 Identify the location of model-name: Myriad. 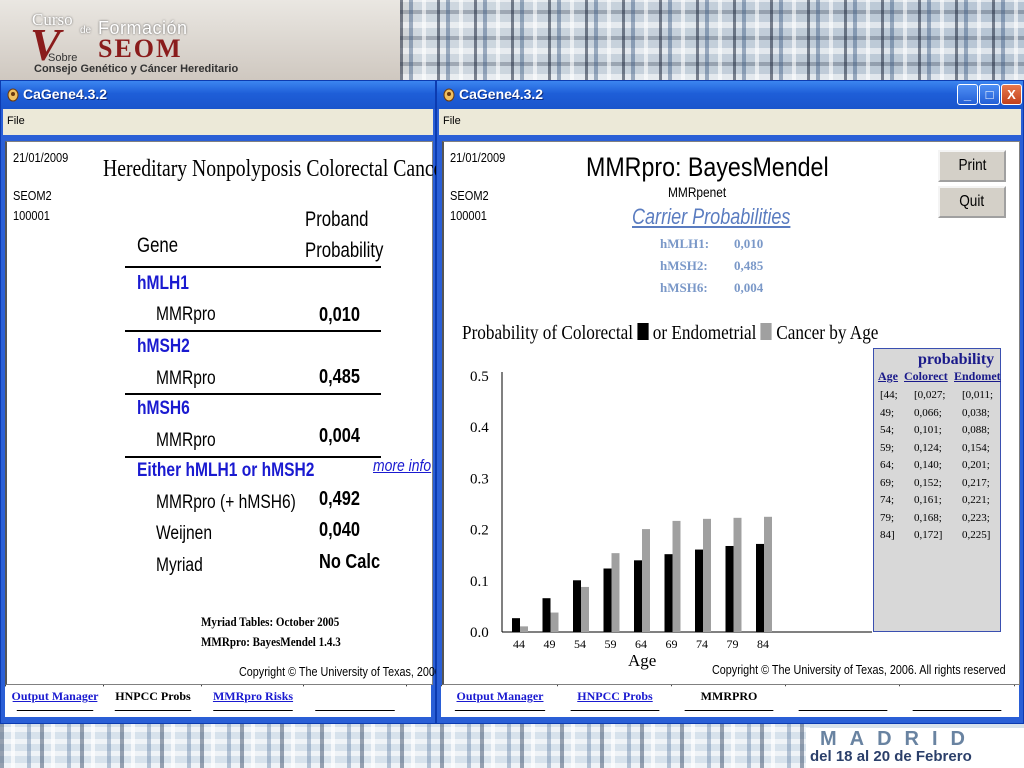
(179, 565).